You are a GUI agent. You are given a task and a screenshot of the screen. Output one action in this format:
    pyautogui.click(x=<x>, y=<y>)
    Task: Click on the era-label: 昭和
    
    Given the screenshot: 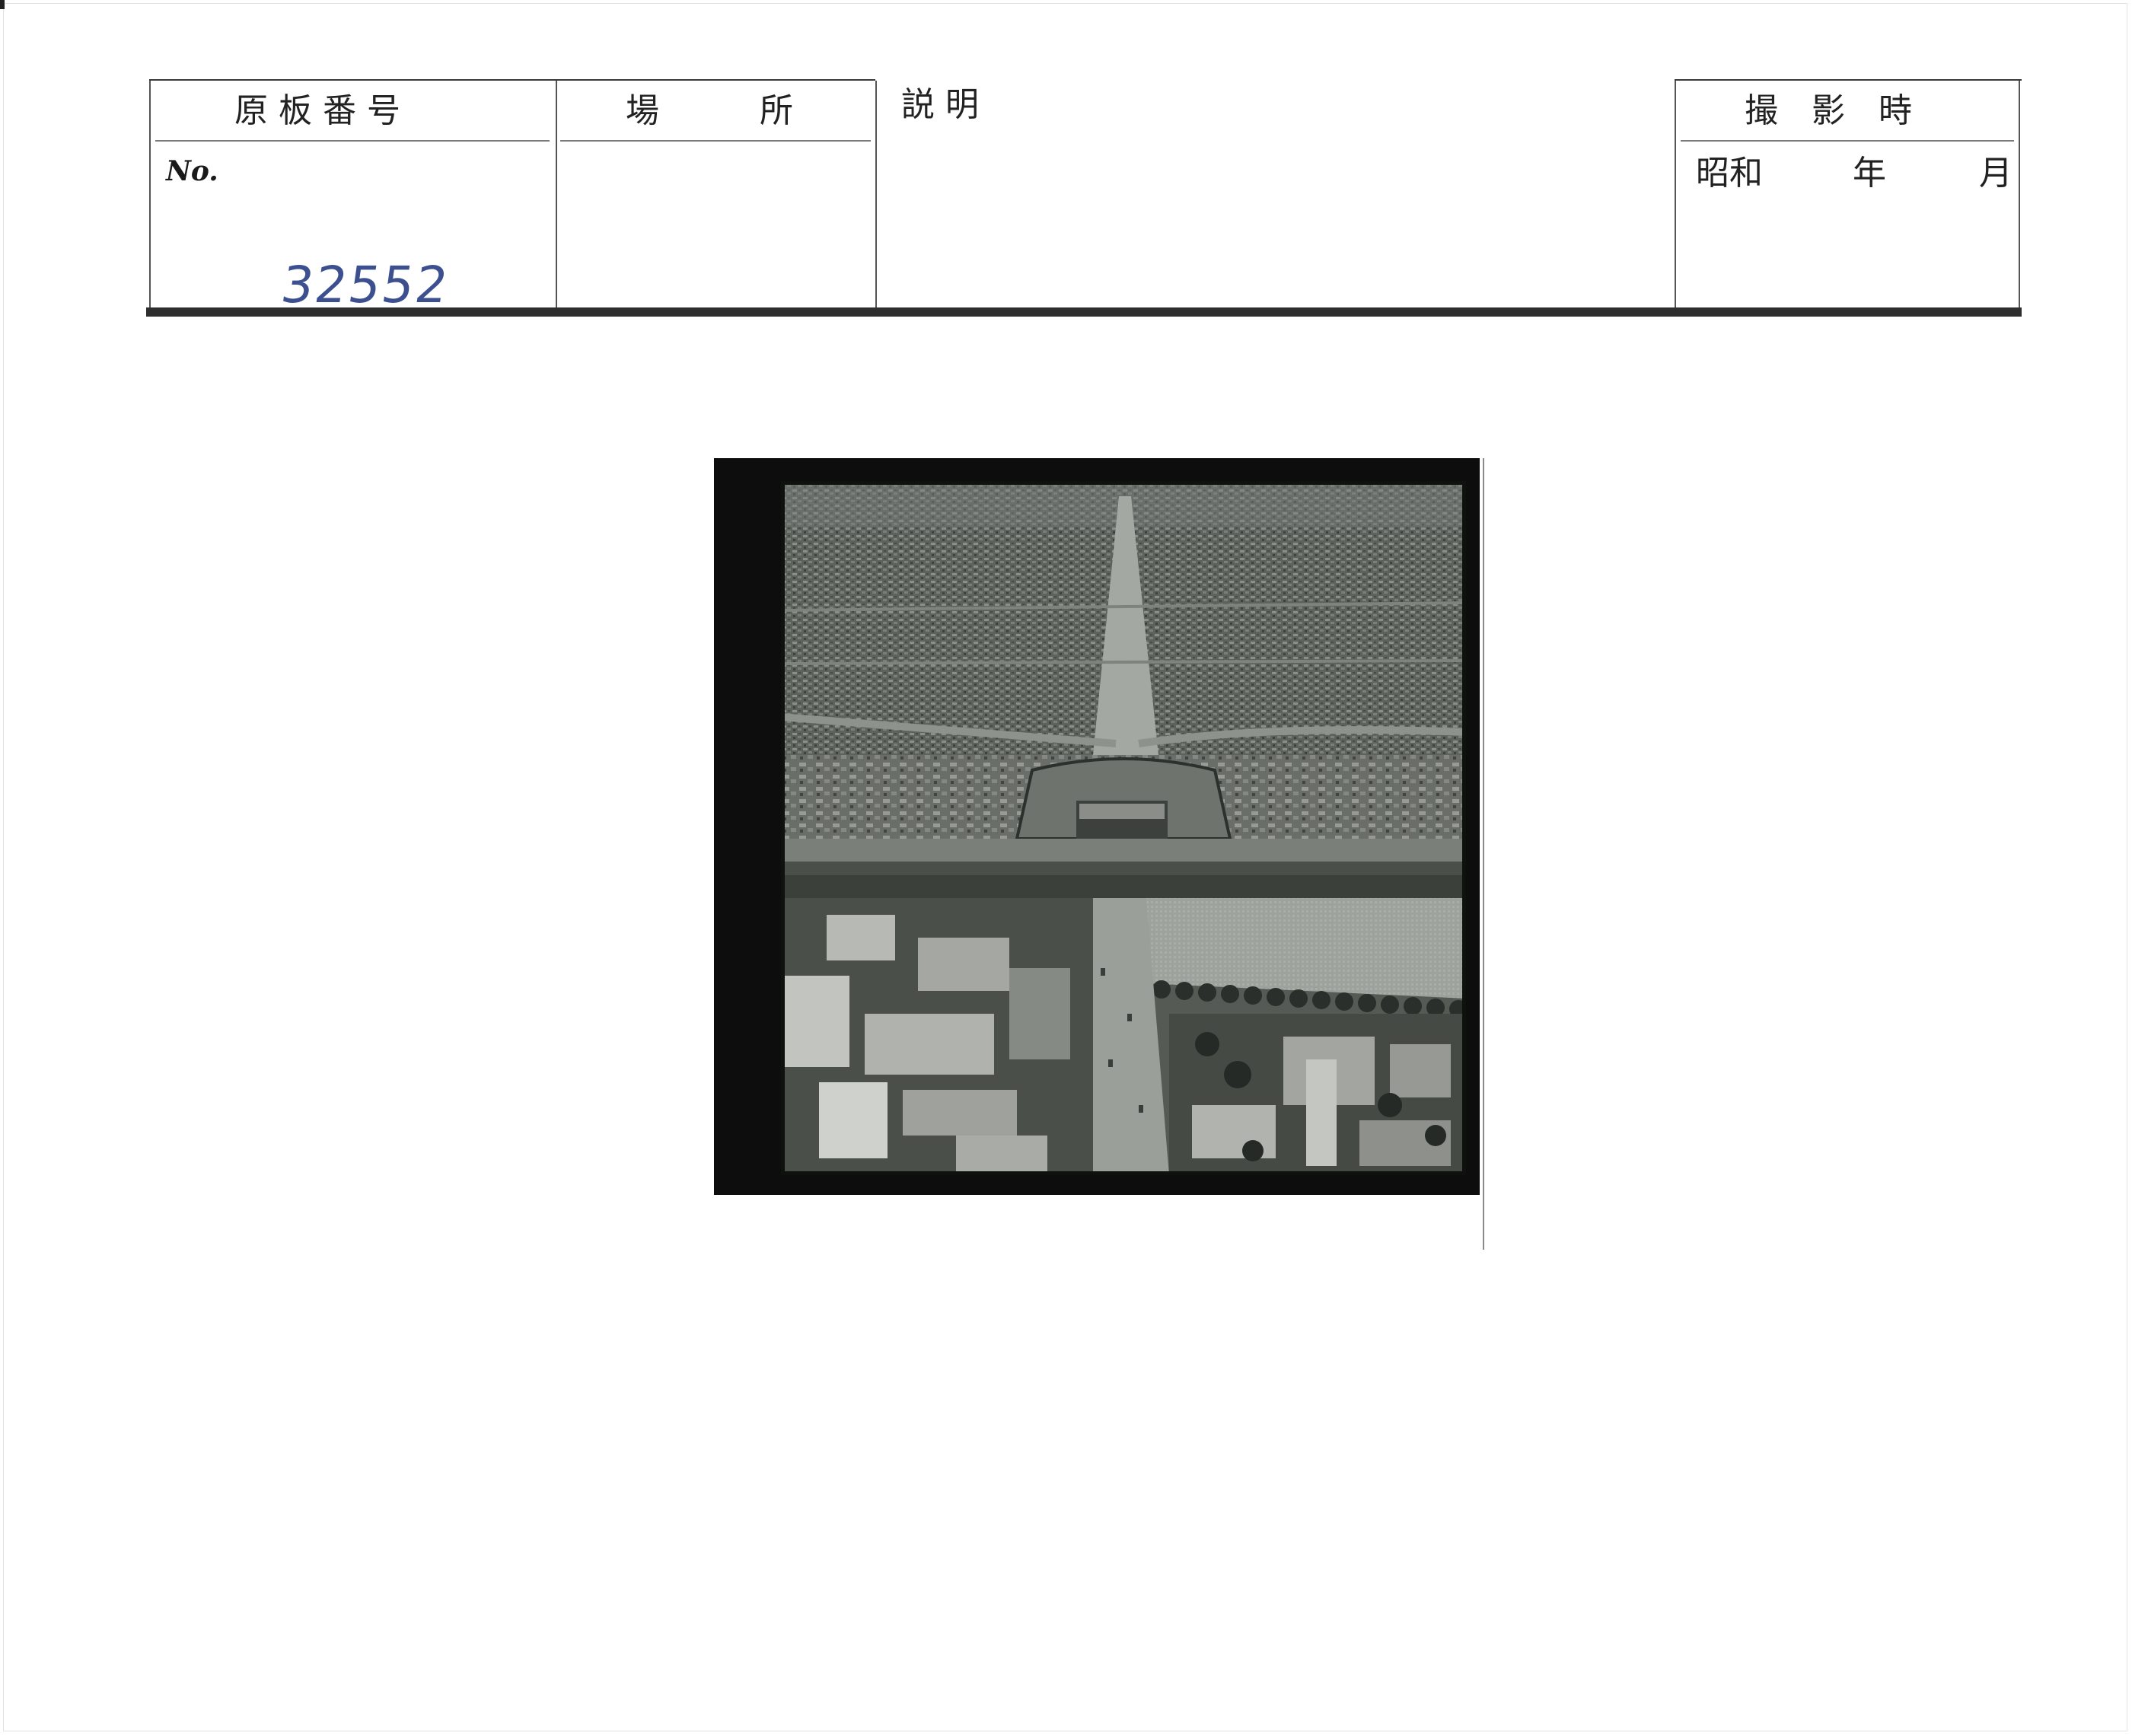 What is the action you would take?
    pyautogui.click(x=1729, y=173)
    